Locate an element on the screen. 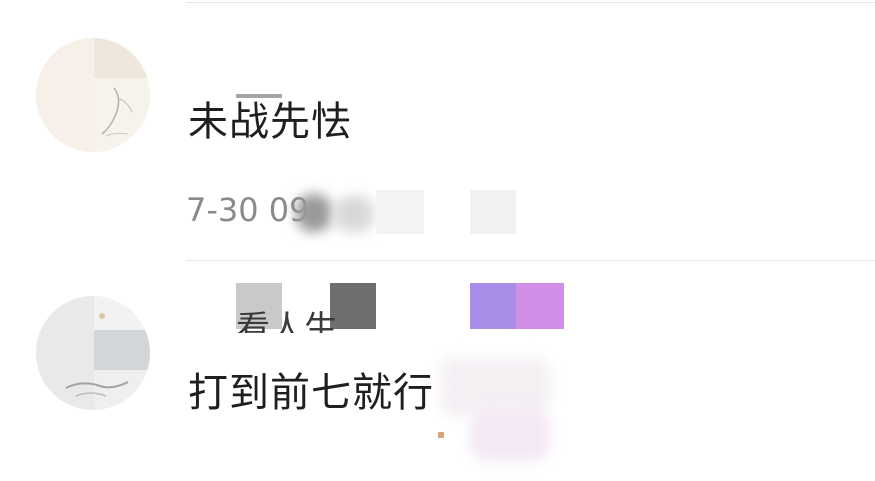  comment-text: 未战先怯 is located at coordinates (270, 122).